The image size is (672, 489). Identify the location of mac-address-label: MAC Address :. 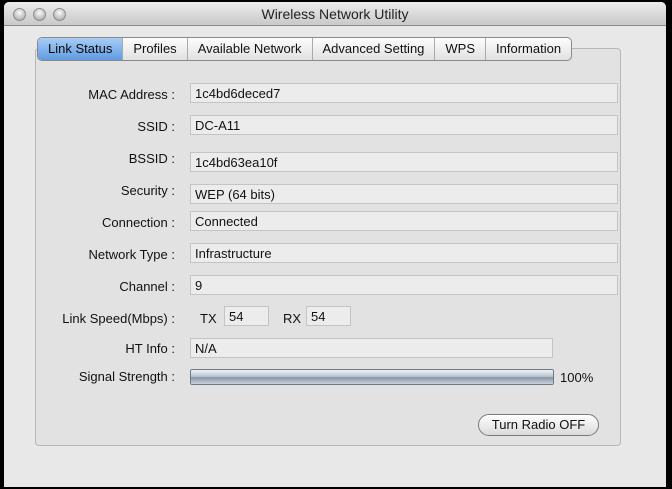
(131, 94).